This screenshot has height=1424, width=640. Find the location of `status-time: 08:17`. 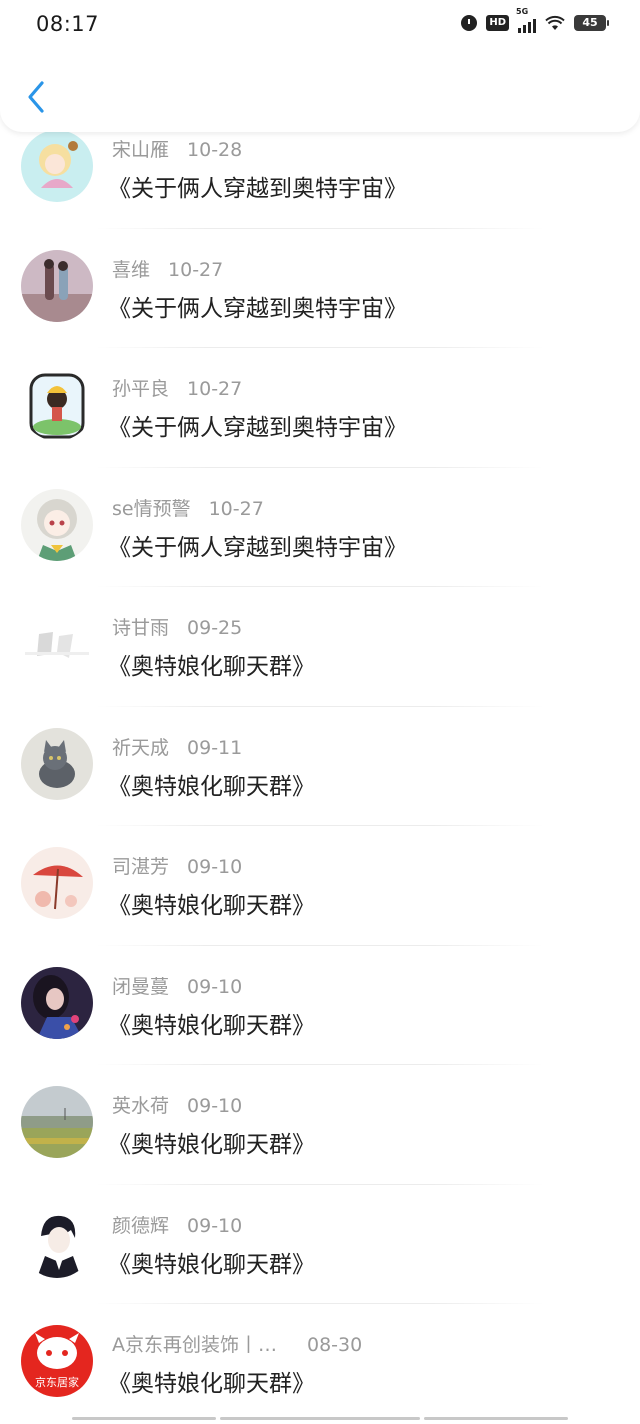

status-time: 08:17 is located at coordinates (68, 24).